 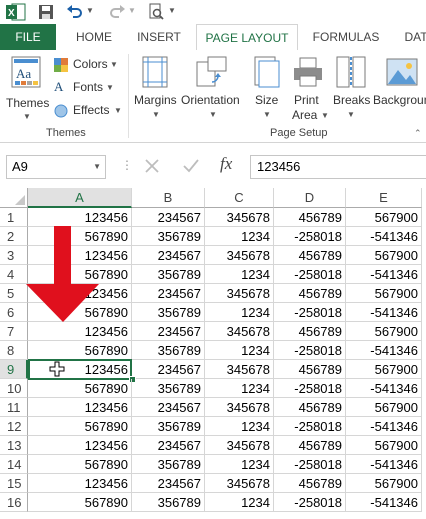 What do you see at coordinates (80, 407) in the screenshot?
I see `cell-a11: 123456` at bounding box center [80, 407].